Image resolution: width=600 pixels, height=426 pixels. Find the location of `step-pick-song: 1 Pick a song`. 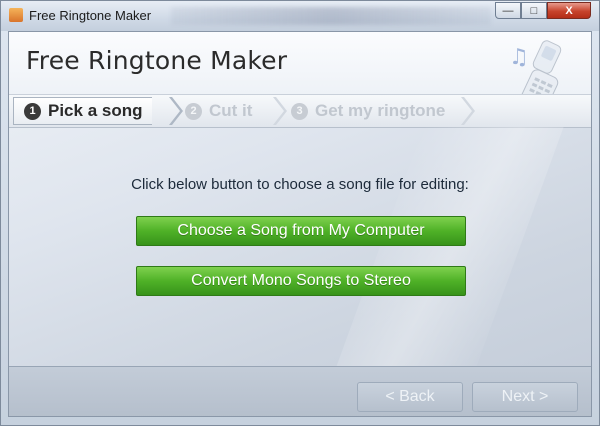

step-pick-song: 1 Pick a song is located at coordinates (83, 111).